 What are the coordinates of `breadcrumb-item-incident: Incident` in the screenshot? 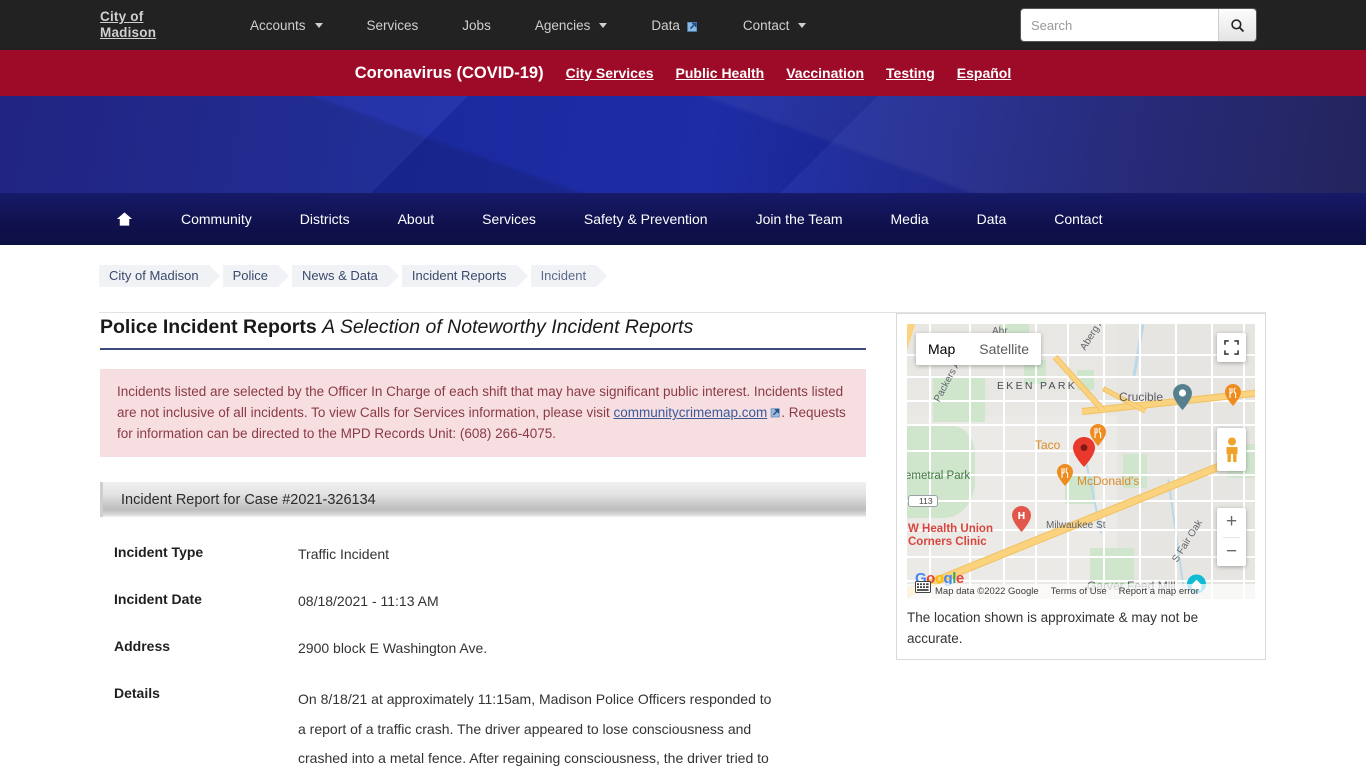 It's located at (568, 276).